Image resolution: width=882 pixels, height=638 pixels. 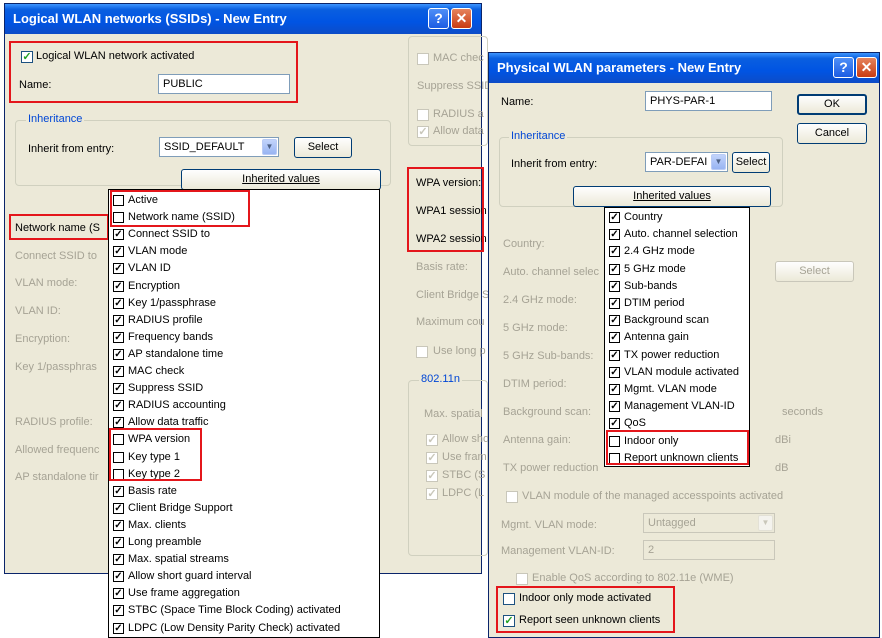 What do you see at coordinates (709, 550) in the screenshot?
I see `mgmt-vlan-id-field: 2` at bounding box center [709, 550].